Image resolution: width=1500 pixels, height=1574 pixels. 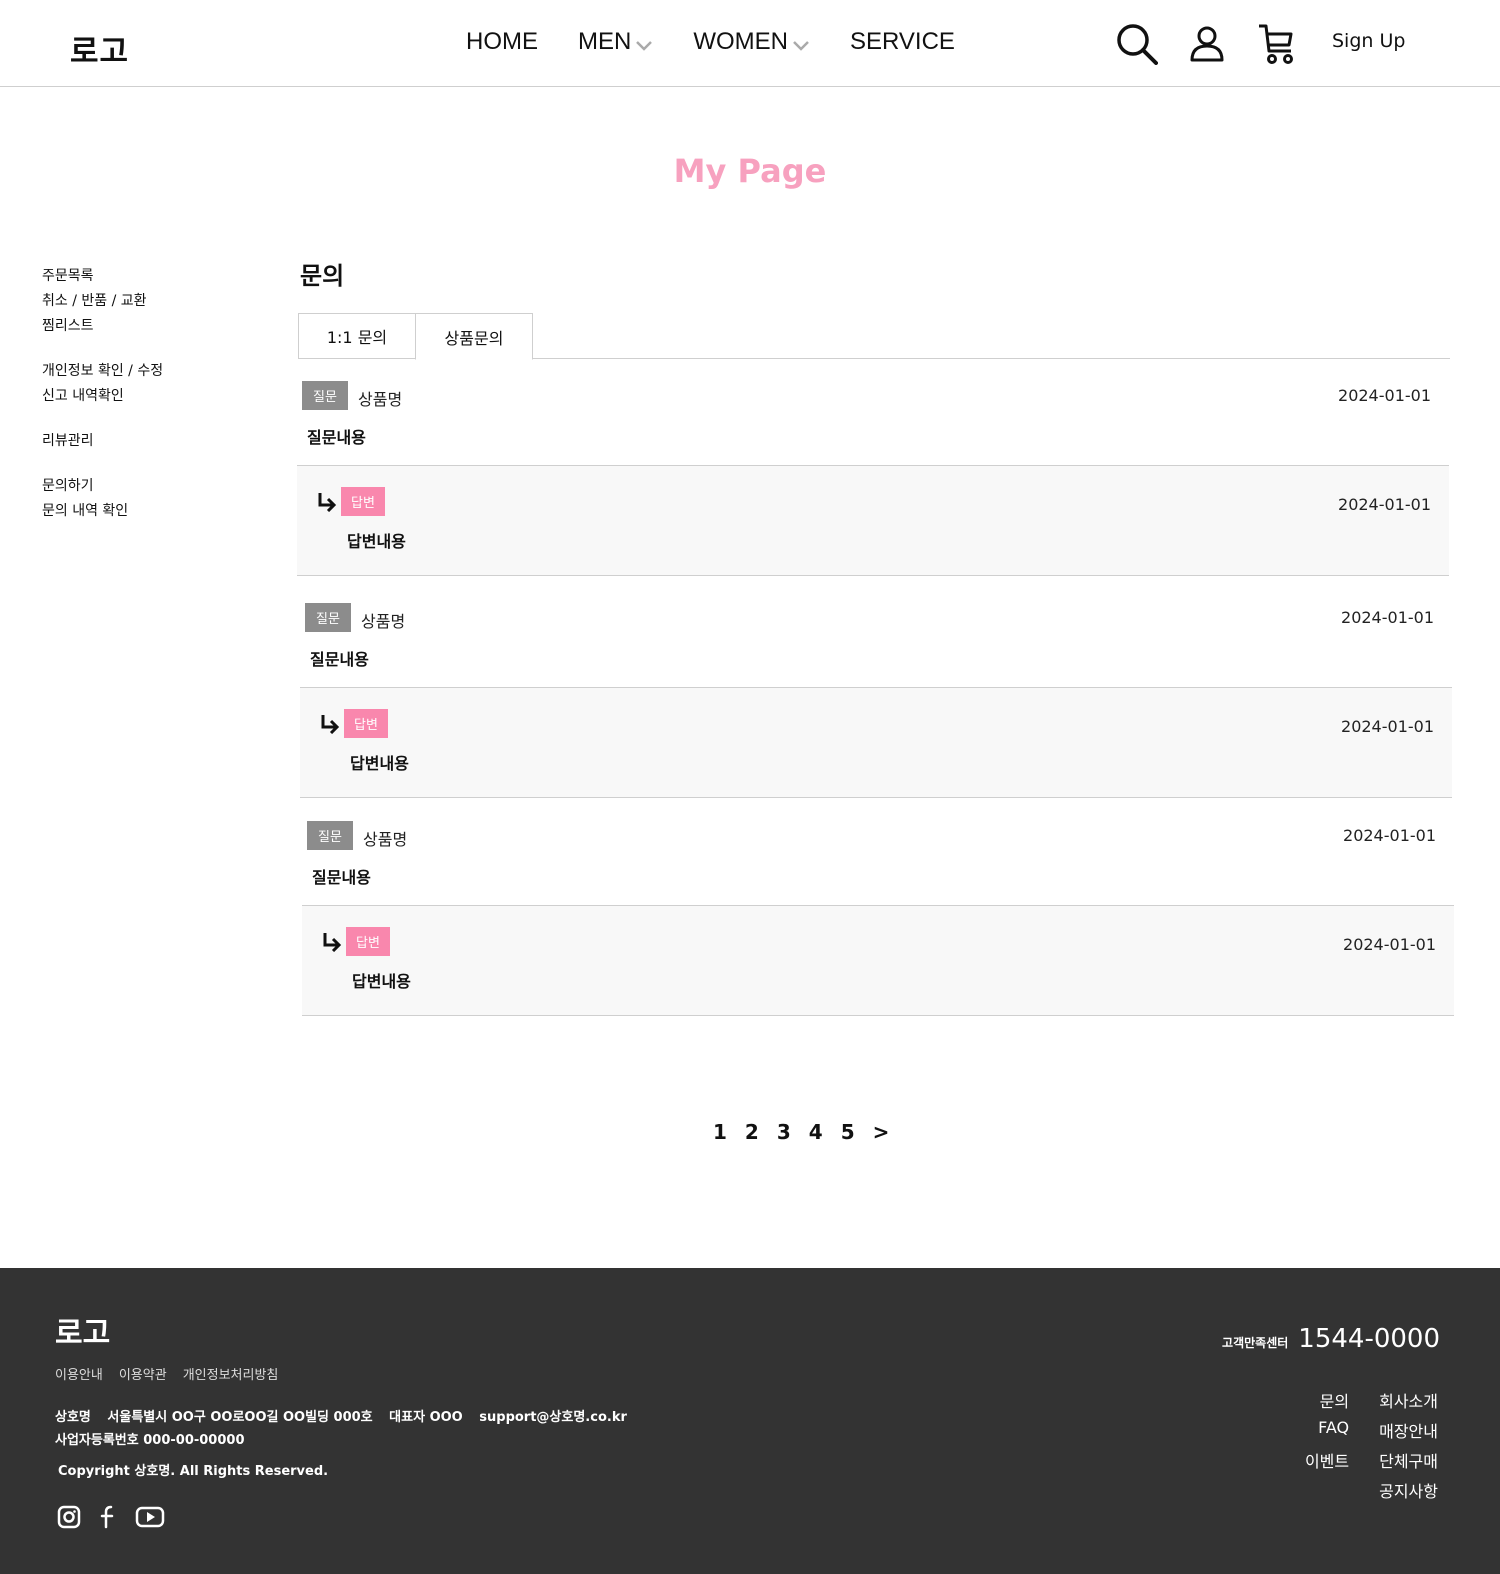 What do you see at coordinates (816, 1132) in the screenshot?
I see `page-4: 4` at bounding box center [816, 1132].